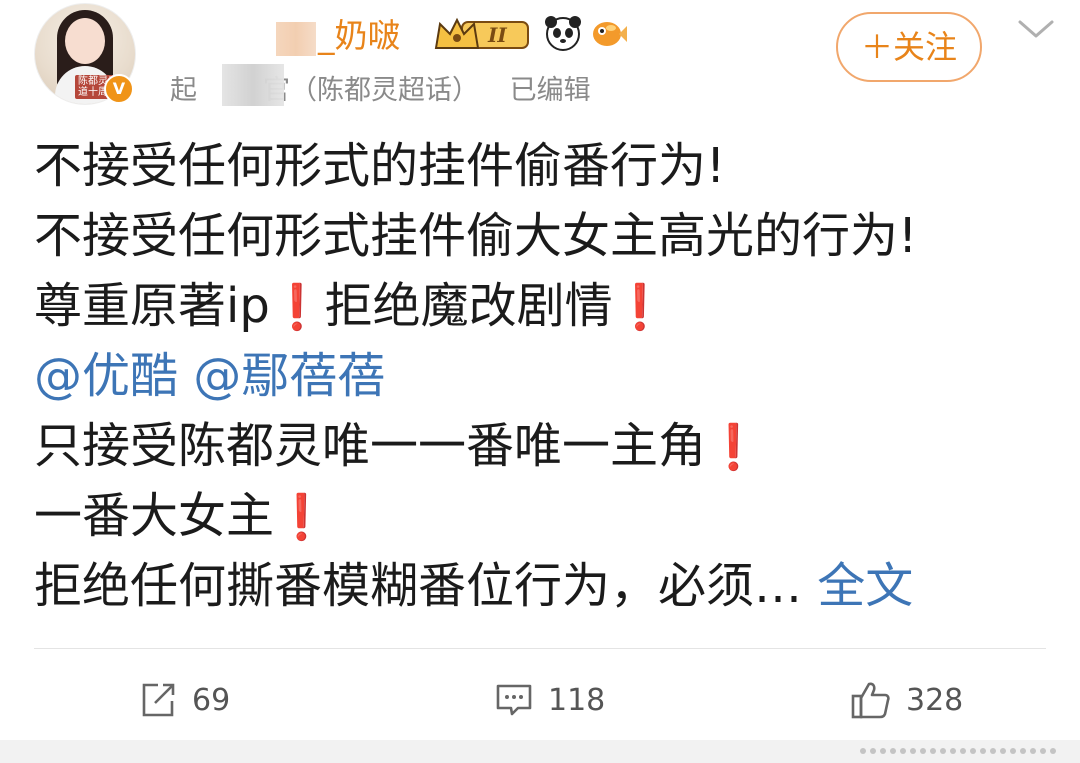 The image size is (1080, 763). What do you see at coordinates (253, 85) in the screenshot?
I see `source-redacted` at bounding box center [253, 85].